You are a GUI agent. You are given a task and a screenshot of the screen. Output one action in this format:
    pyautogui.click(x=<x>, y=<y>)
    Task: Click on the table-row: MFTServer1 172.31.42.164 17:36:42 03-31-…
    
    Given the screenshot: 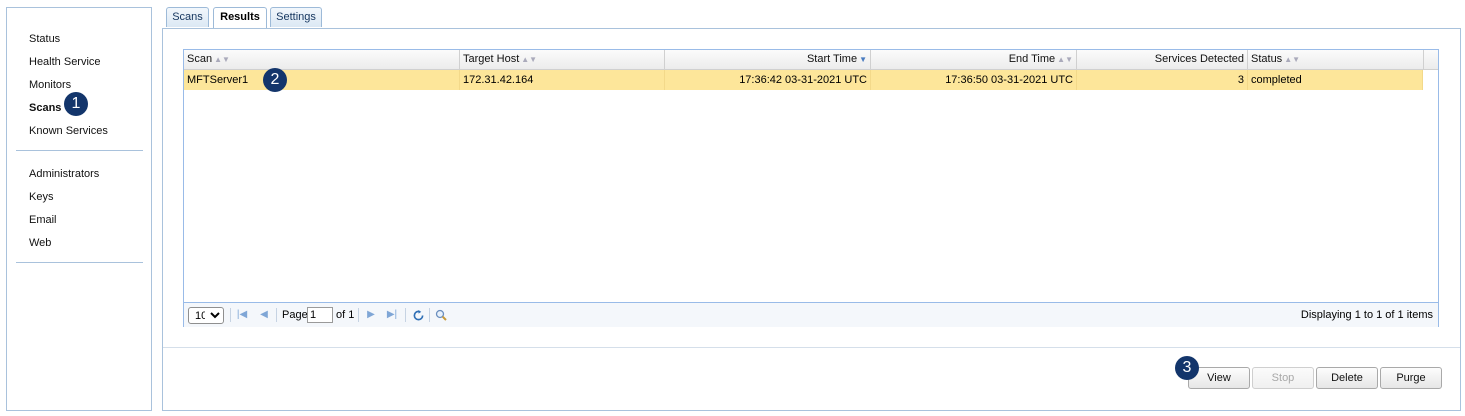 What is the action you would take?
    pyautogui.click(x=803, y=80)
    